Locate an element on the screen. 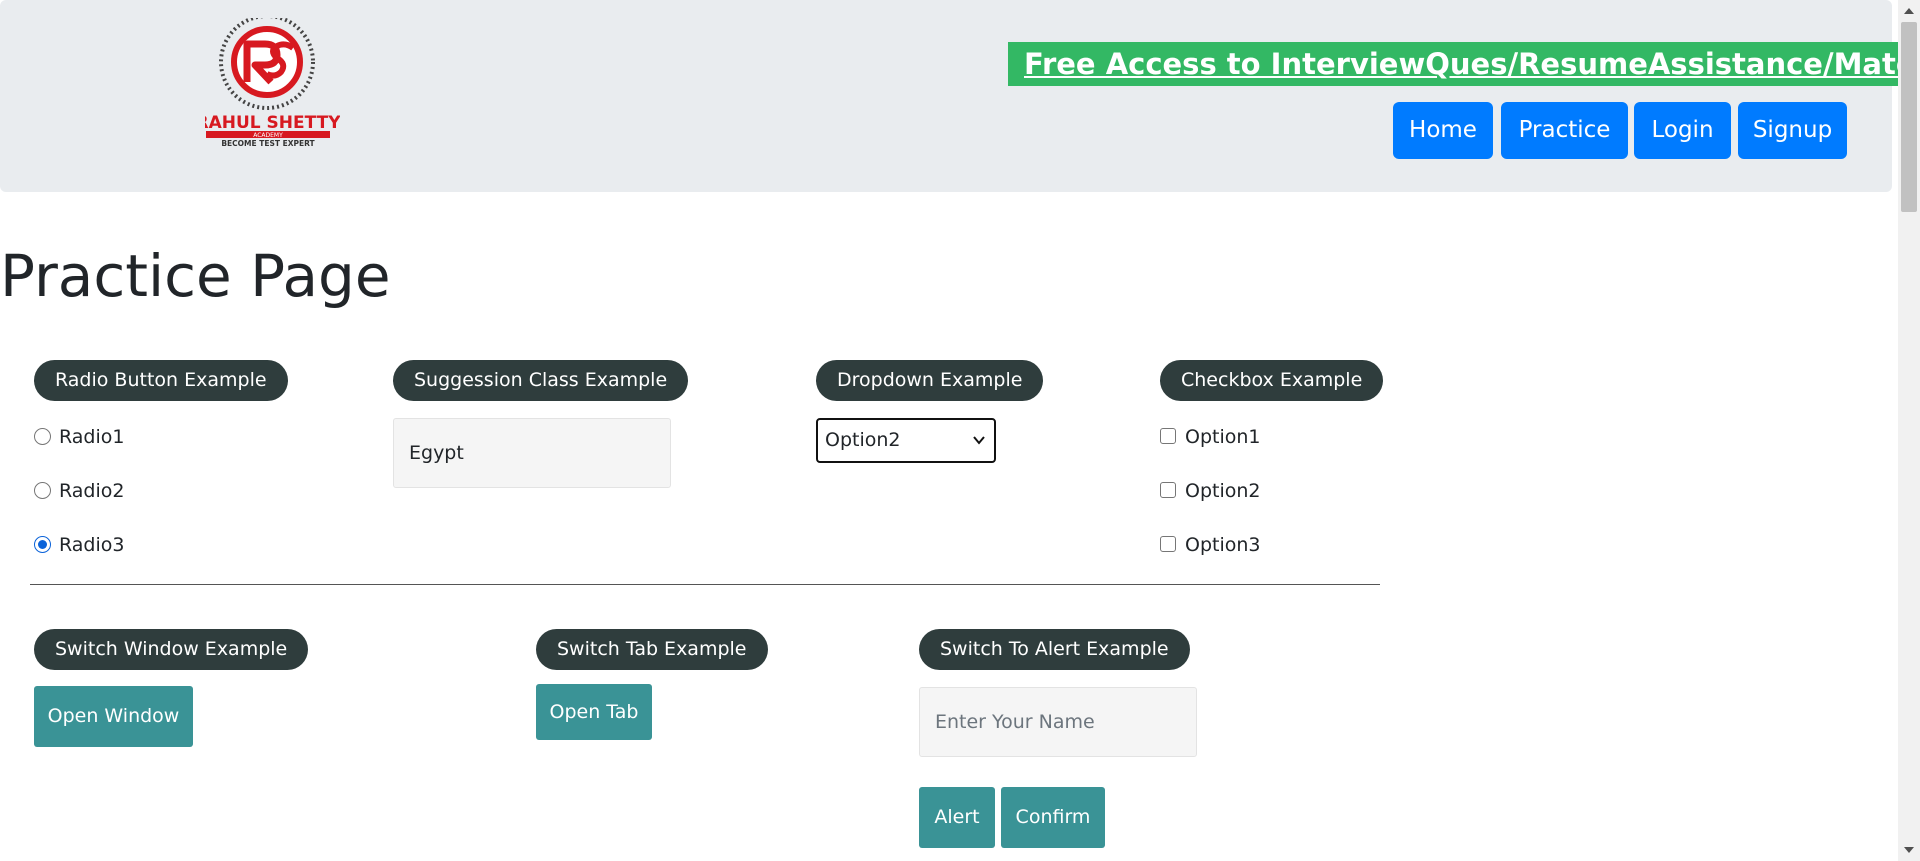 The image size is (1920, 861). checkbox-label: Option1 is located at coordinates (1223, 437).